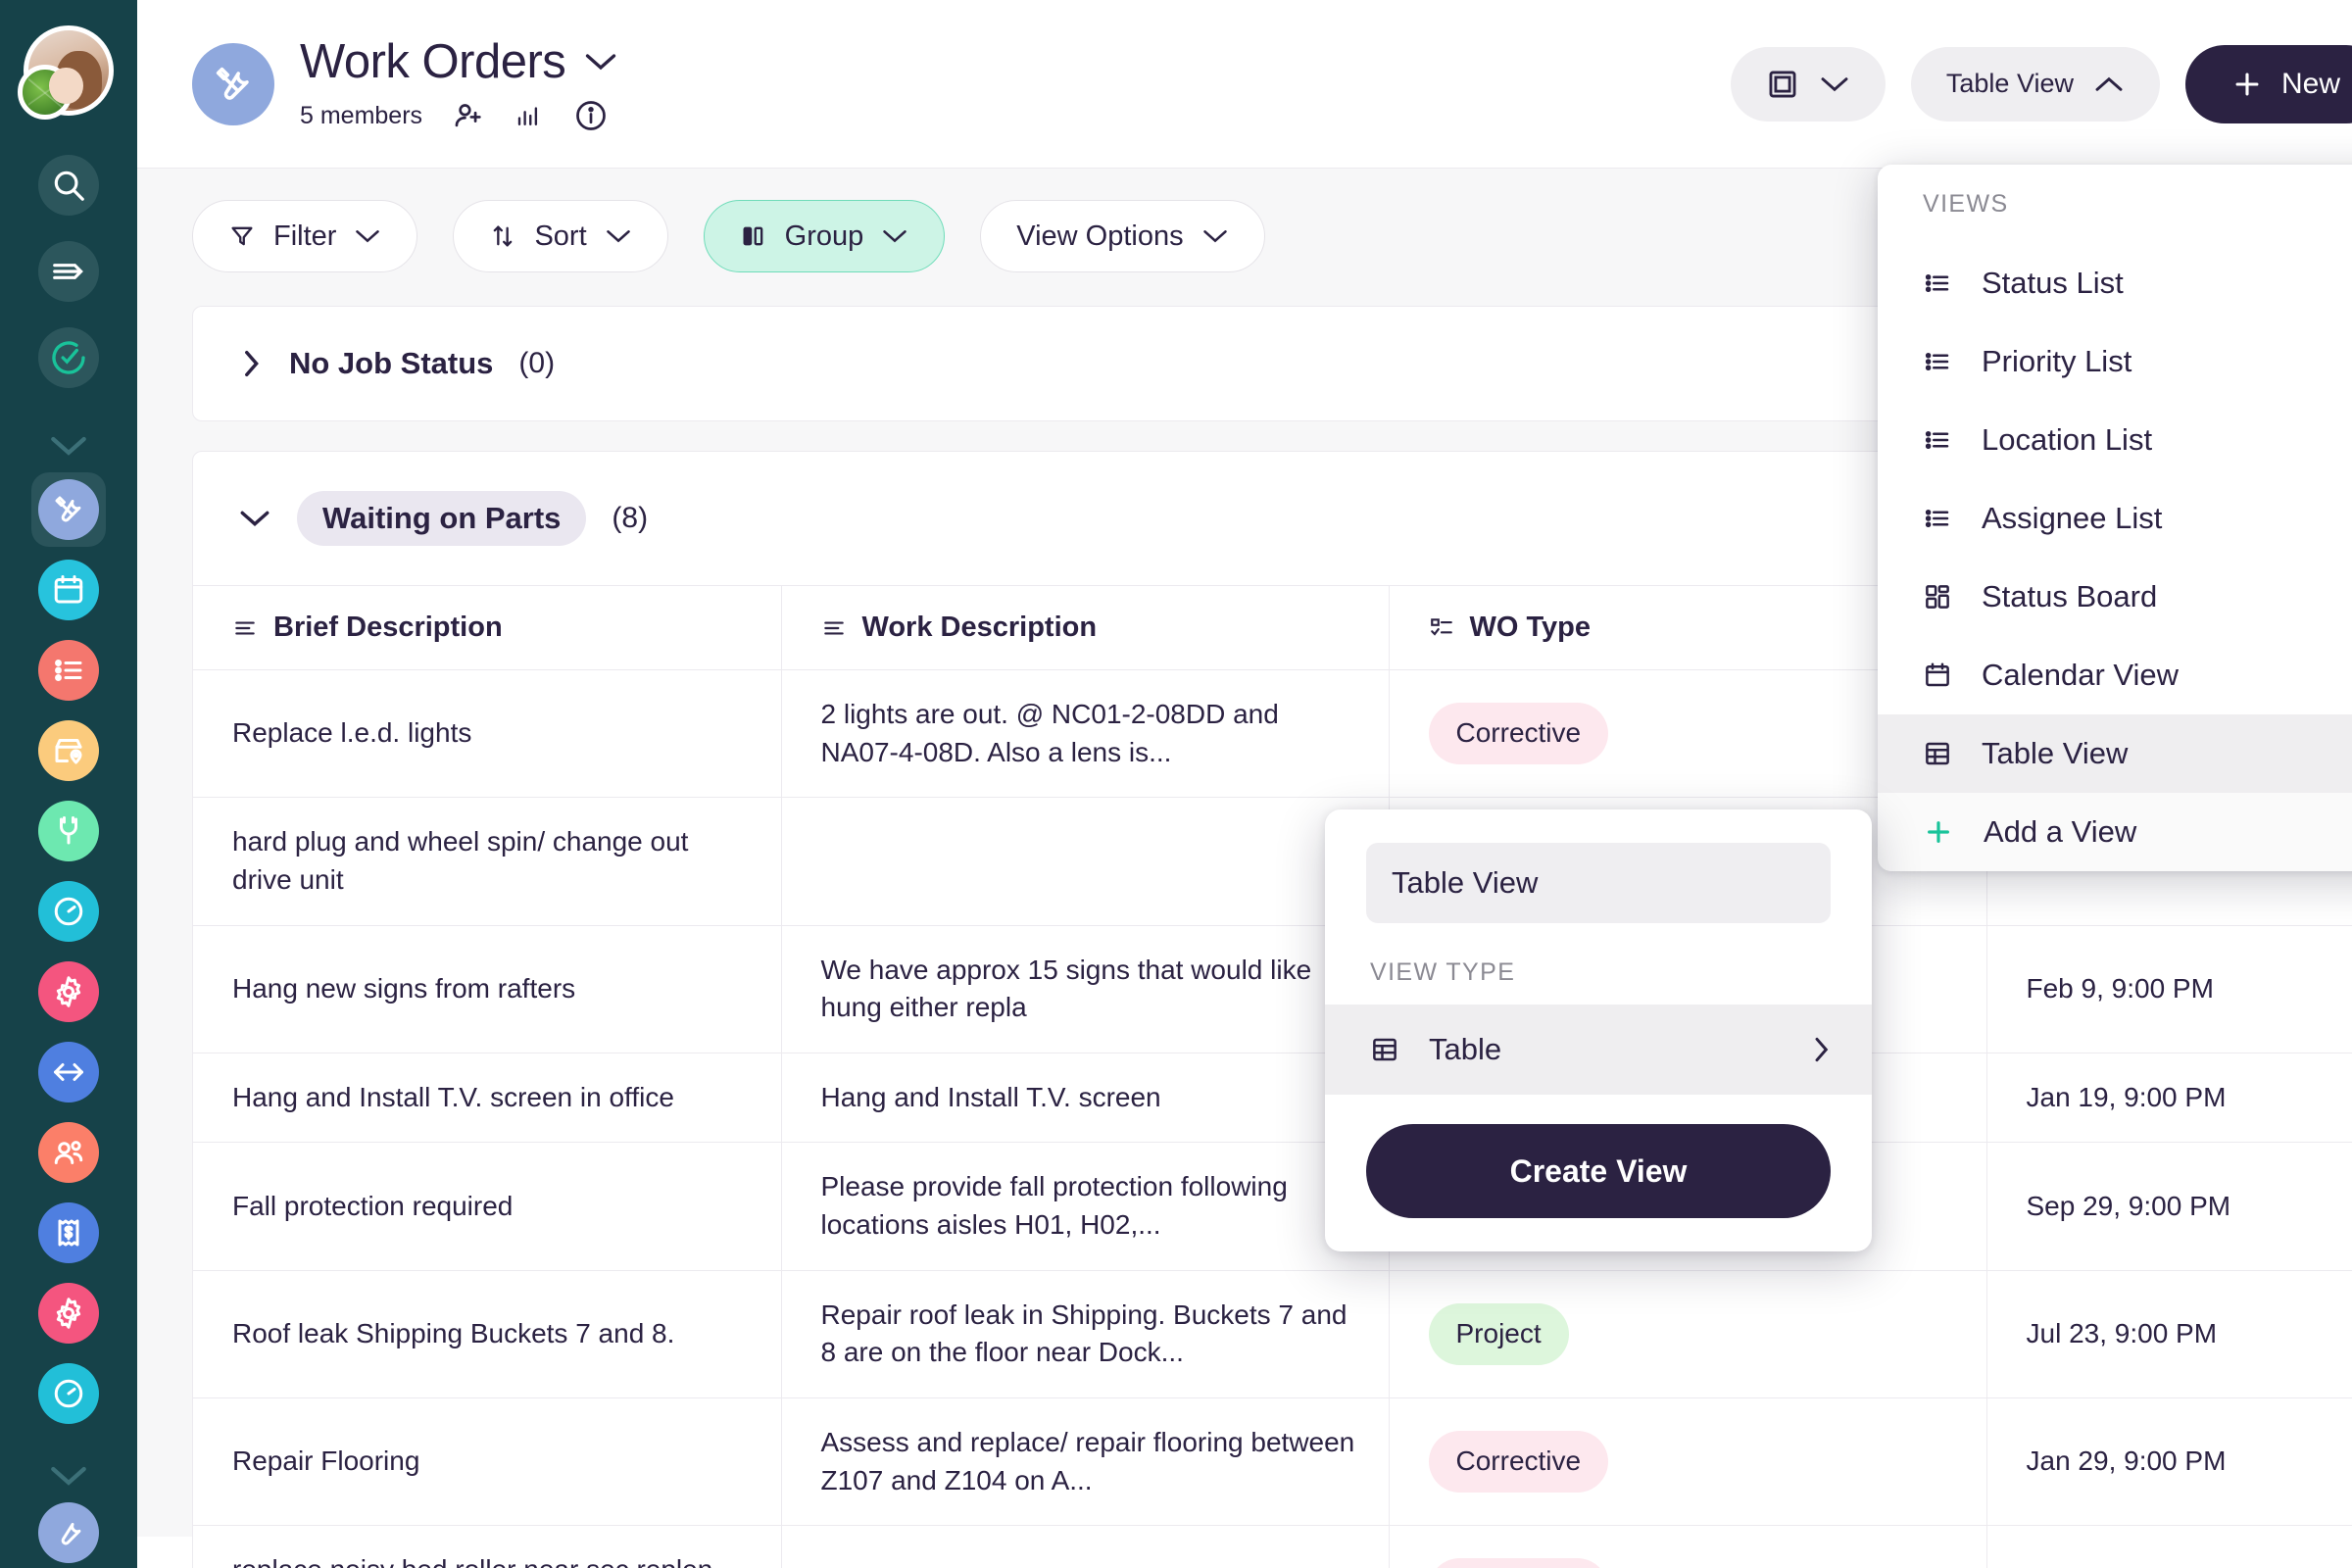 The image size is (2352, 1568). I want to click on view-item-label: Status Board, so click(2070, 596).